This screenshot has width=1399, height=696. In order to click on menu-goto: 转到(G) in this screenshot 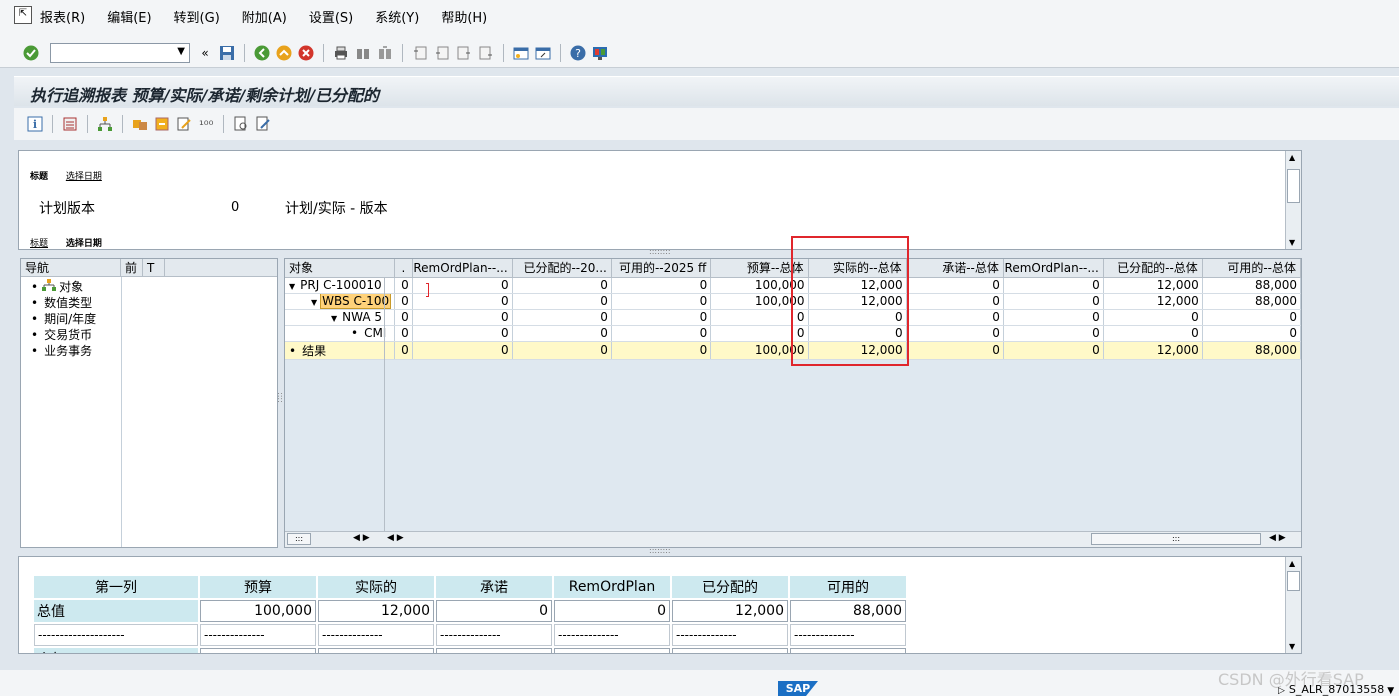, I will do `click(197, 16)`.